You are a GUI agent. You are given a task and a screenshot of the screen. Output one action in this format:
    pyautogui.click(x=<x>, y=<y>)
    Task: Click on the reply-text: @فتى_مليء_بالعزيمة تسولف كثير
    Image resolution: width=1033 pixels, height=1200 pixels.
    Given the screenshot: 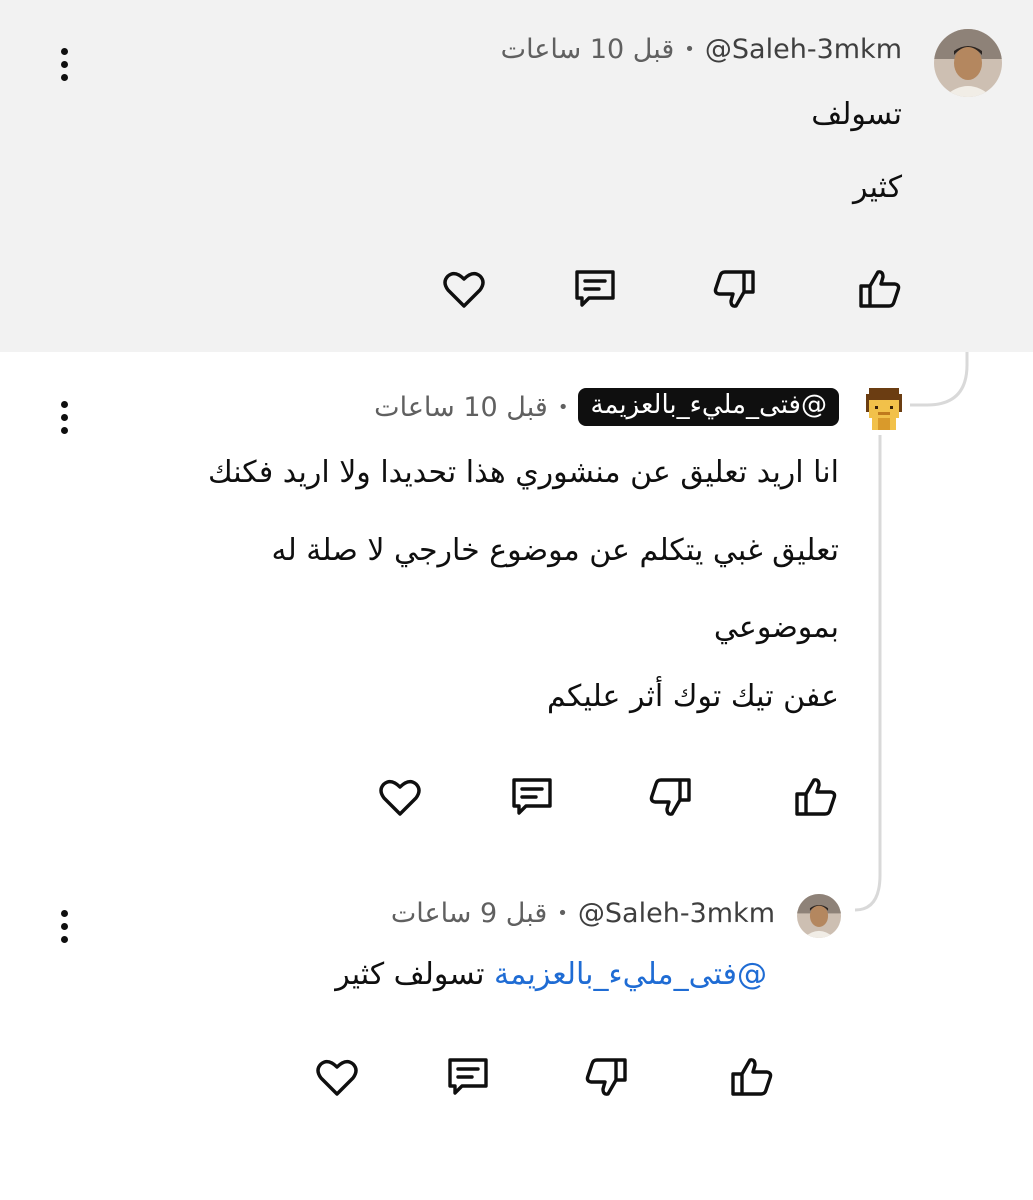 What is the action you would take?
    pyautogui.click(x=551, y=974)
    